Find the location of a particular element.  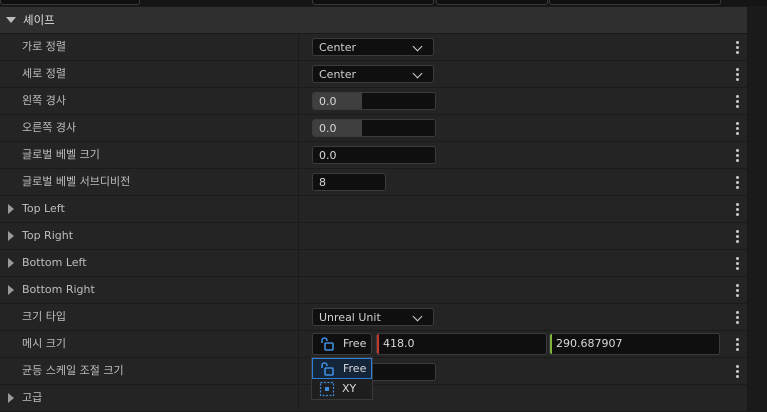

property-row-top-right: Top Right is located at coordinates (373, 236).